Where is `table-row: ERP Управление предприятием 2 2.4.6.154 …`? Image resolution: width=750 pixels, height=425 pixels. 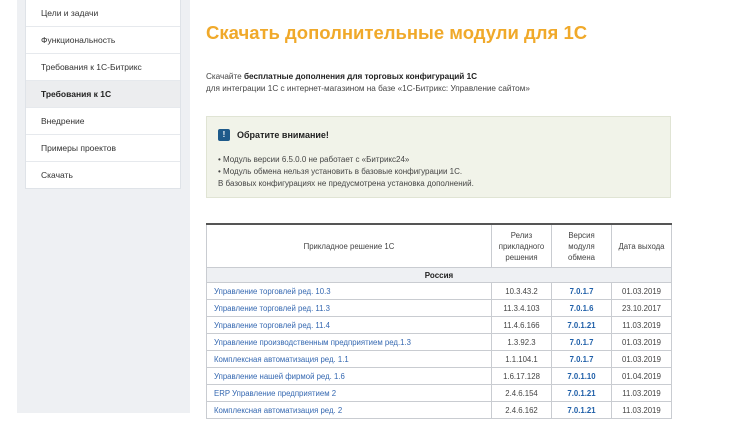
table-row: ERP Управление предприятием 2 2.4.6.154 … is located at coordinates (439, 393).